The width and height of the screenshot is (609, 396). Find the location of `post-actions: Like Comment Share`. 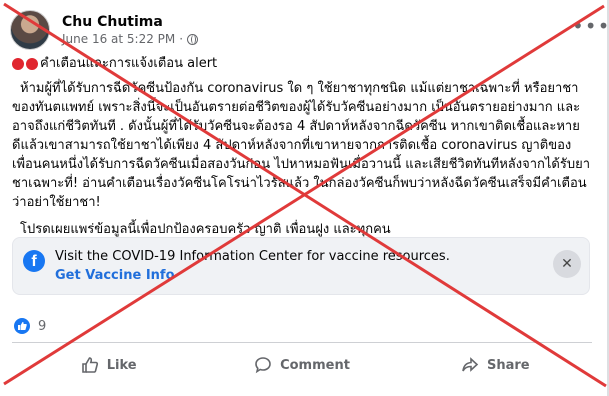

post-actions: Like Comment Share is located at coordinates (302, 365).